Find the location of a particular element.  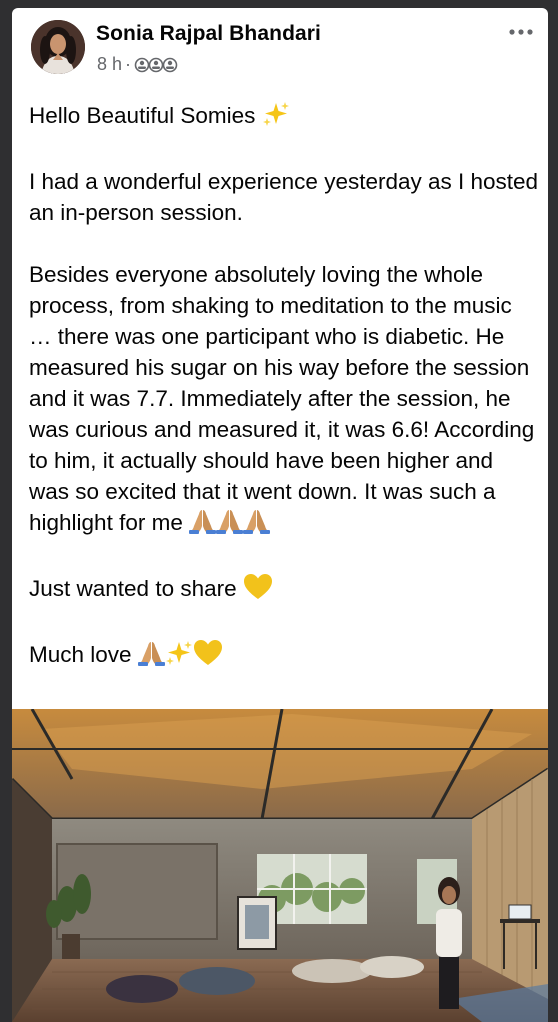

friends-audience-icon is located at coordinates (156, 65).